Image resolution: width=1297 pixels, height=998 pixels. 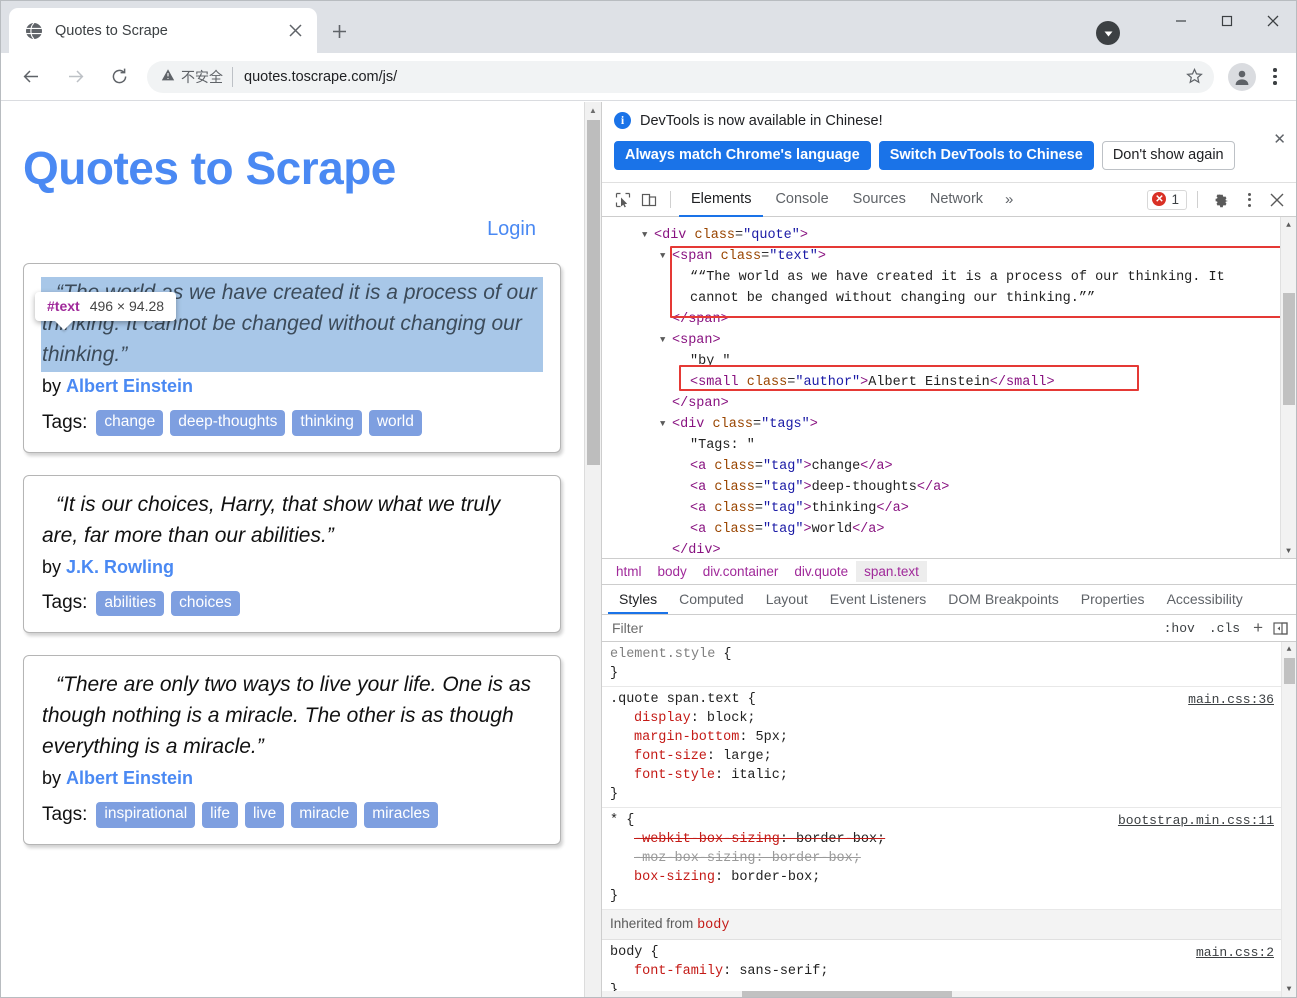 What do you see at coordinates (295, 31) in the screenshot?
I see `close-icon` at bounding box center [295, 31].